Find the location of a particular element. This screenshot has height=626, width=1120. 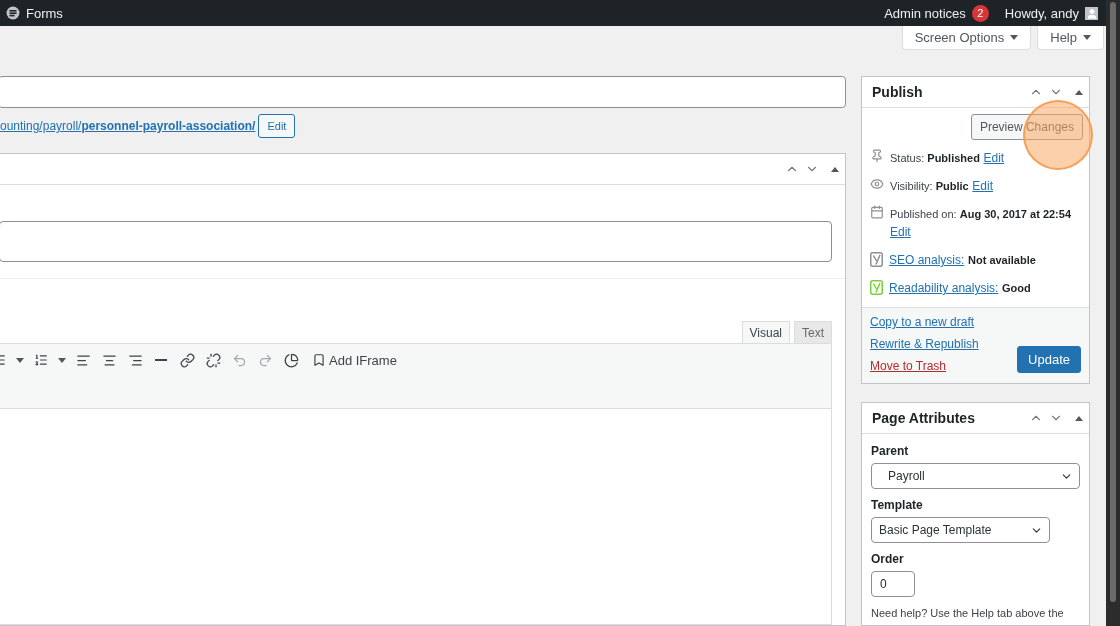

field-label: Template is located at coordinates (897, 505).